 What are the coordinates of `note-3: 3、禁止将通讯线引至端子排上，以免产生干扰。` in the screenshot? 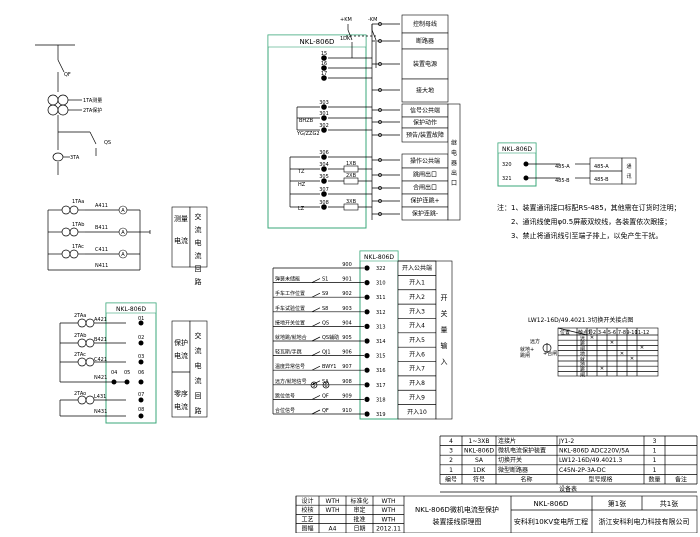 It's located at (587, 236).